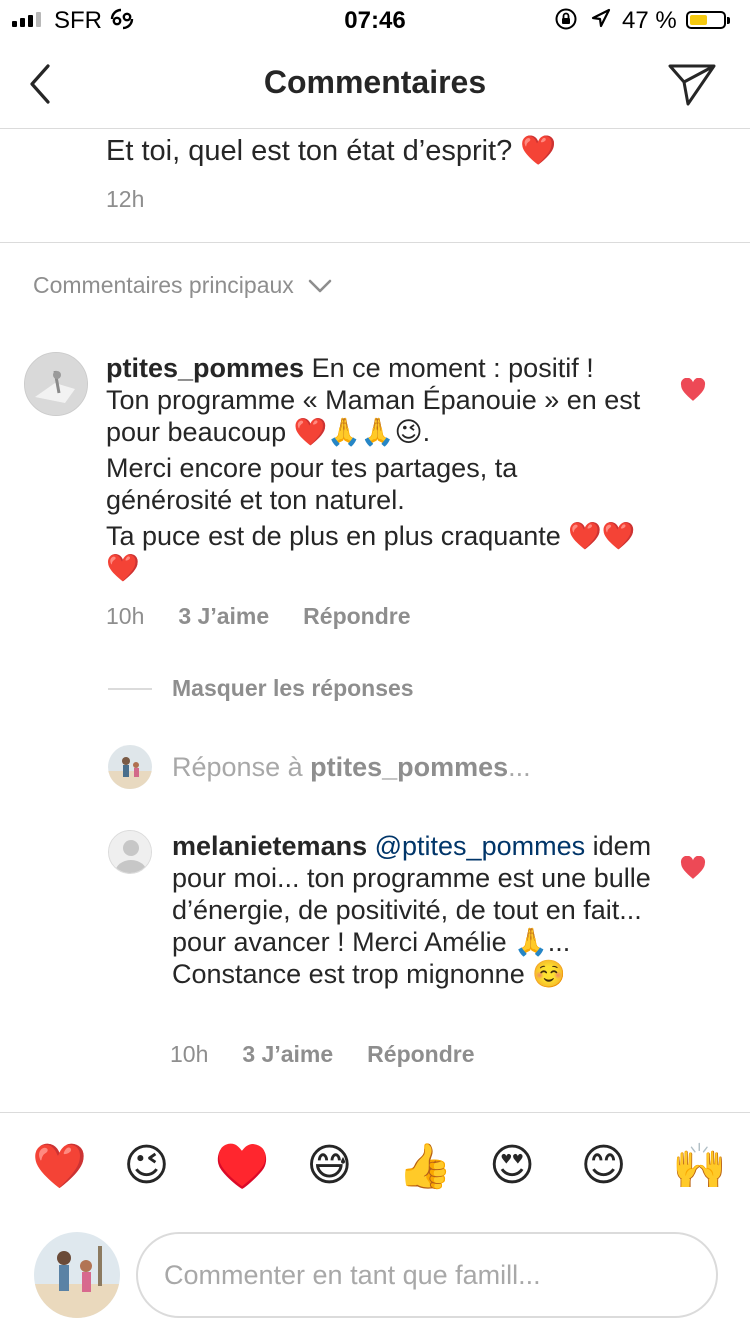 The height and width of the screenshot is (1334, 750). Describe the element at coordinates (409, 767) in the screenshot. I see `reply-to-username: ptites_pommes` at that location.